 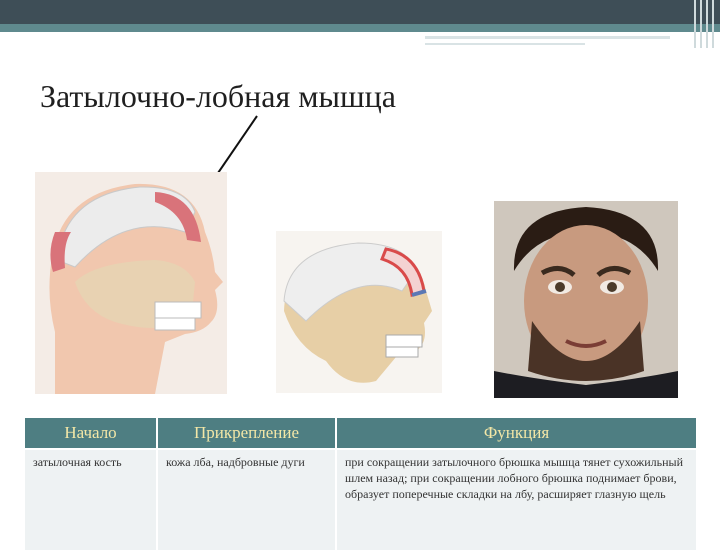 What do you see at coordinates (705, 24) in the screenshot?
I see `decor-stripes` at bounding box center [705, 24].